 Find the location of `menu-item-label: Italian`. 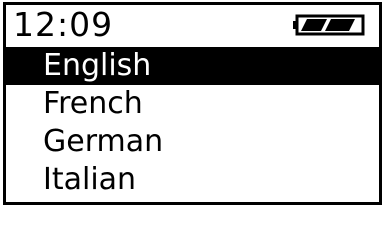

menu-item-label: Italian is located at coordinates (90, 179).